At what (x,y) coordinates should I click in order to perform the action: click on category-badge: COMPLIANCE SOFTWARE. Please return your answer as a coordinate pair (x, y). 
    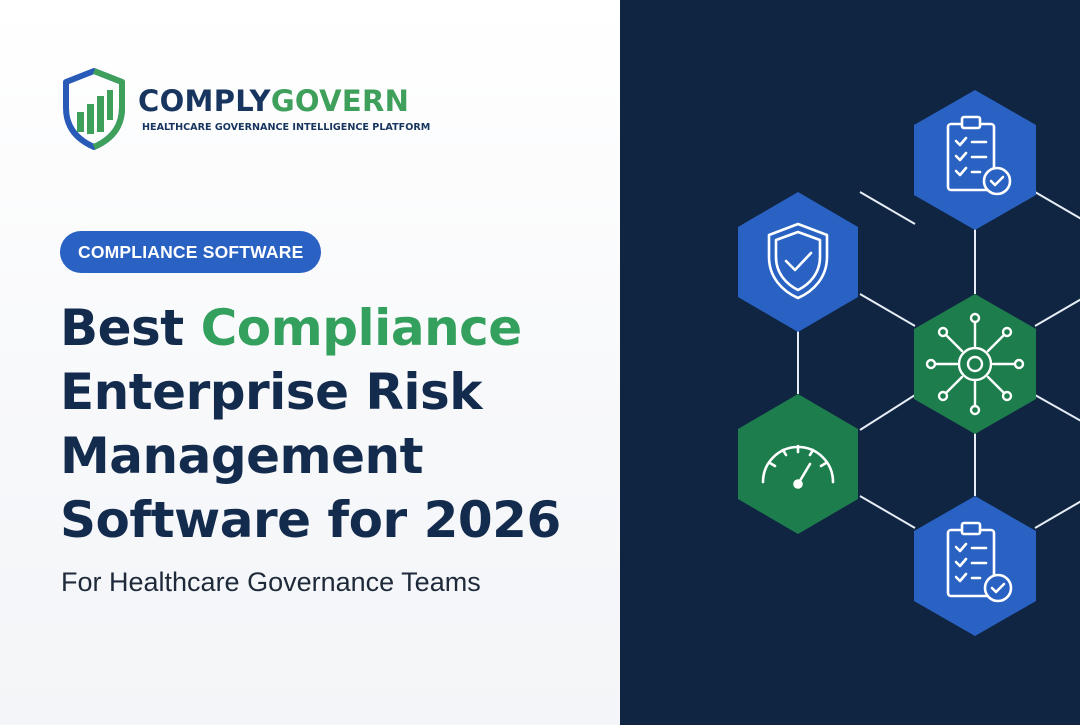
    Looking at the image, I should click on (191, 252).